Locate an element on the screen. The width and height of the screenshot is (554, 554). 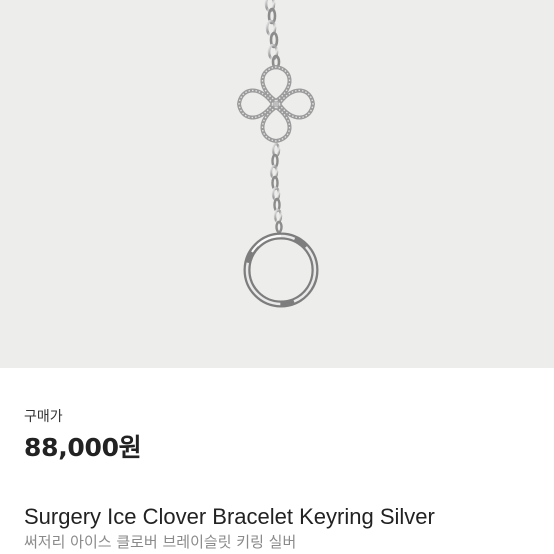
key-ring is located at coordinates (281, 270).